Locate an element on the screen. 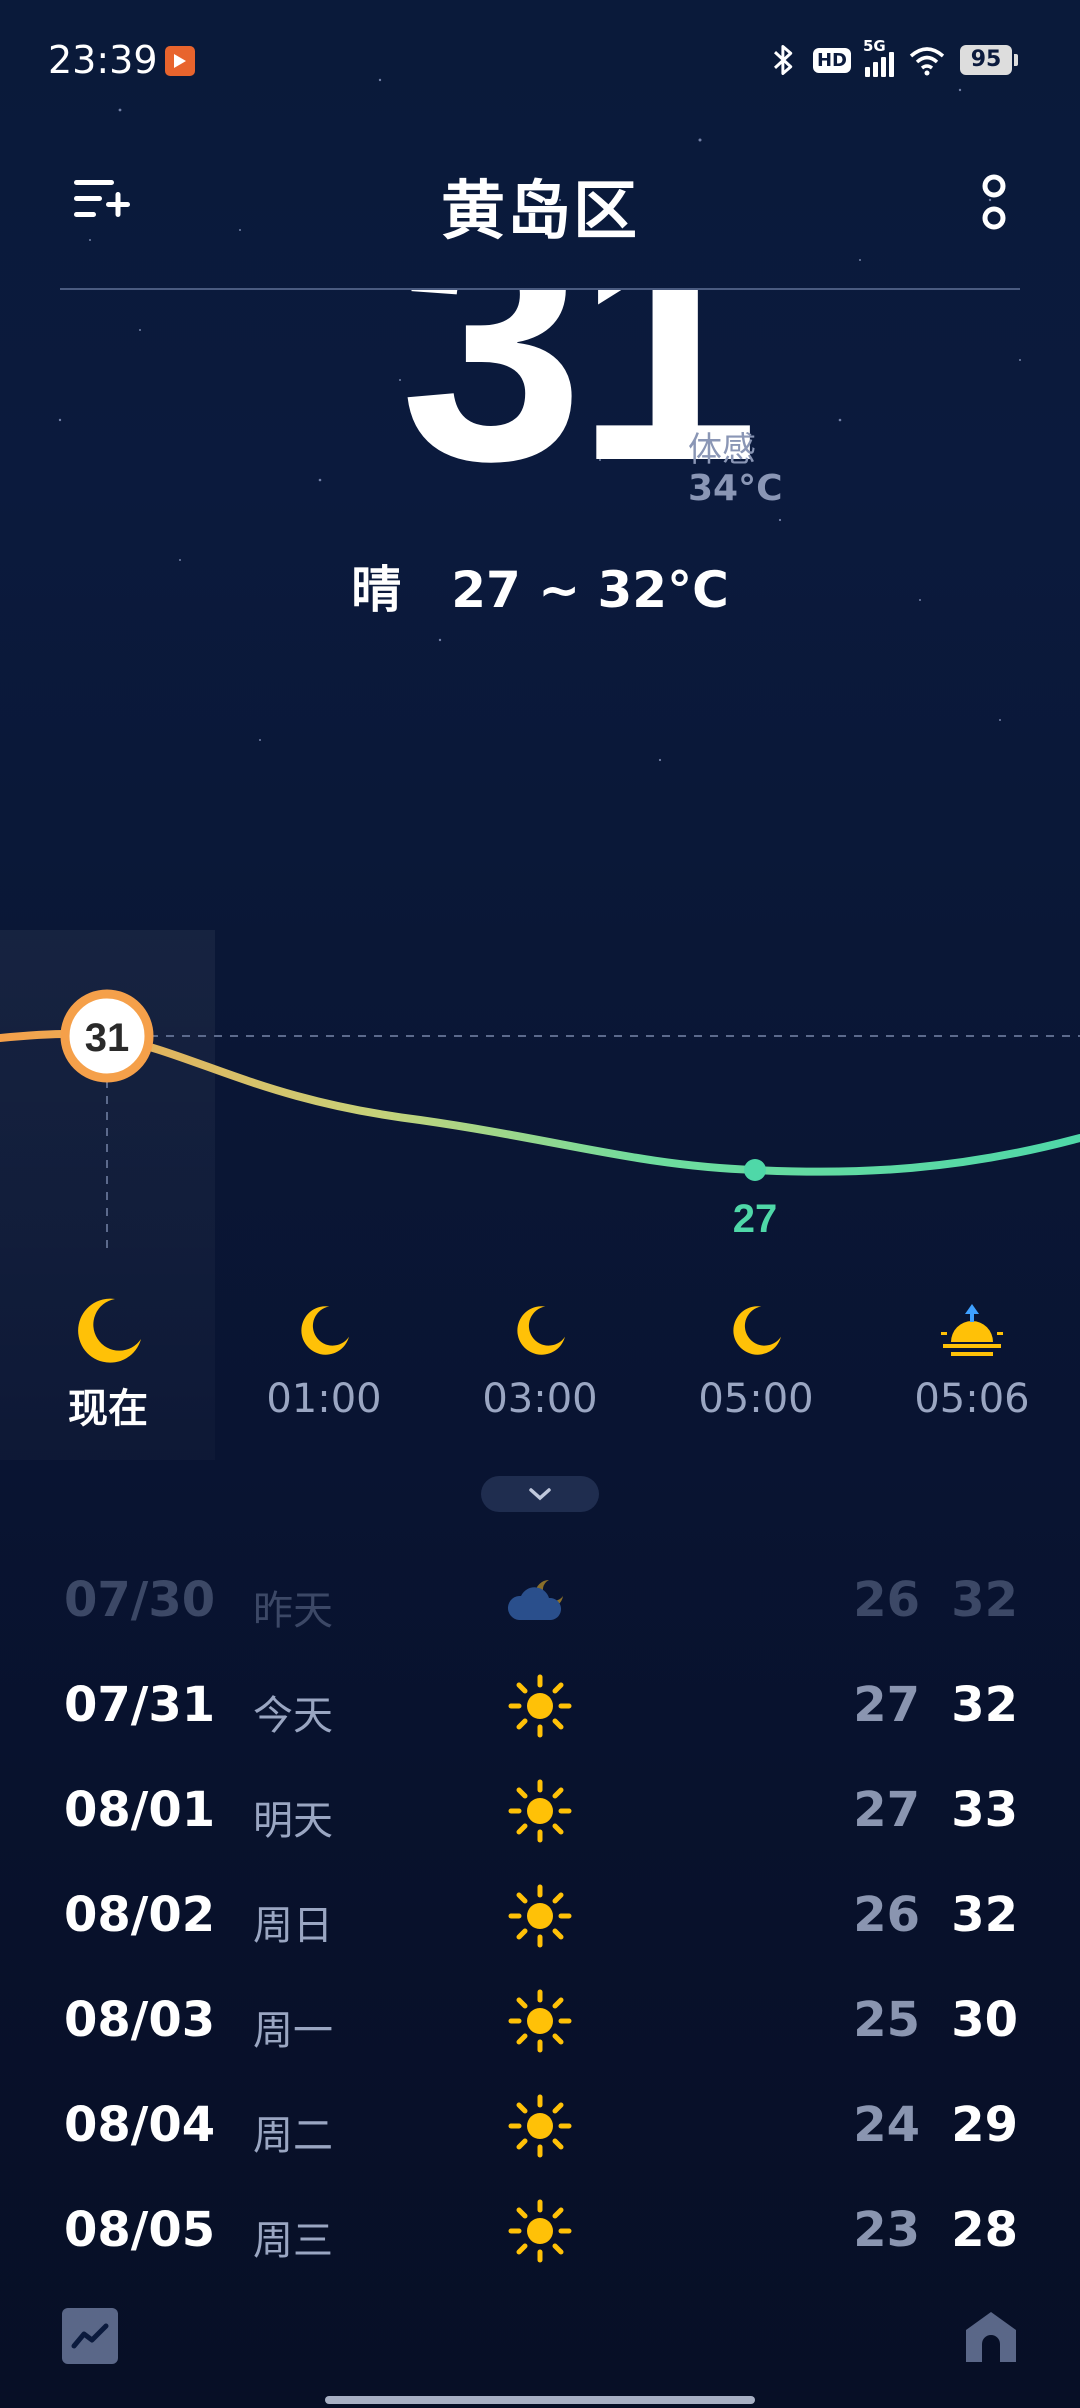 Image resolution: width=1080 pixels, height=2408 pixels. chevron-down-icon is located at coordinates (540, 1494).